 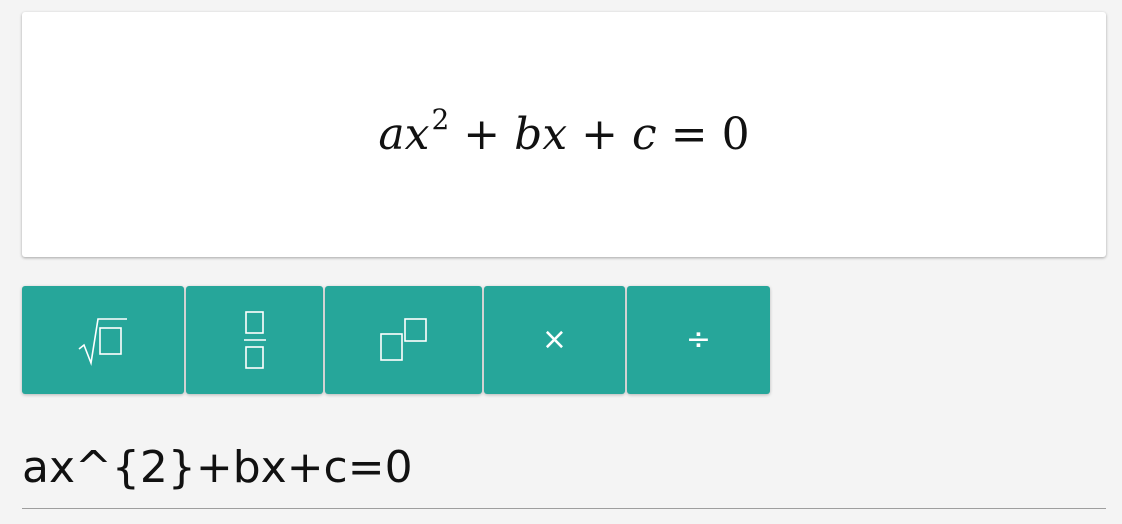 I want to click on fraction-icon, so click(x=255, y=340).